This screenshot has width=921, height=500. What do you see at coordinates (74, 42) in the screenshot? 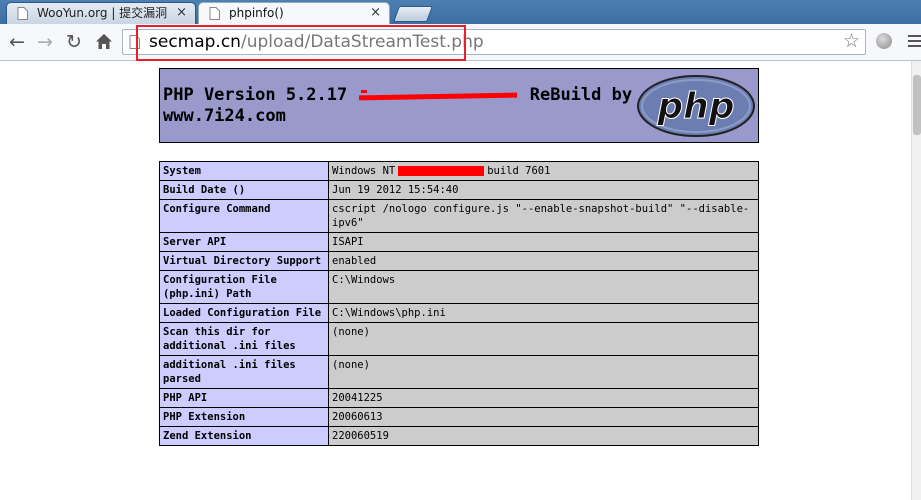
I see `reload-icon: ↻` at bounding box center [74, 42].